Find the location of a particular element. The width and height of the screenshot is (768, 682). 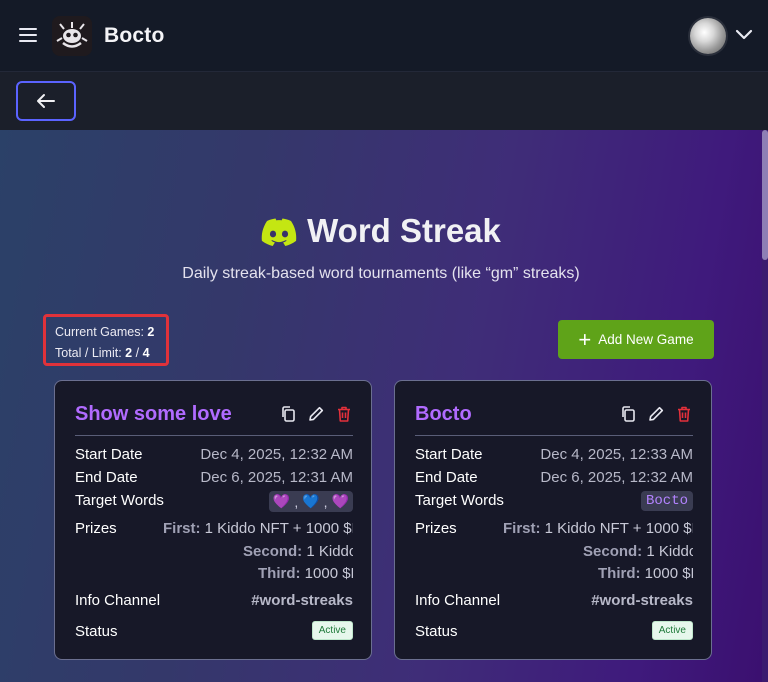

game-title: Show some love is located at coordinates (153, 414).